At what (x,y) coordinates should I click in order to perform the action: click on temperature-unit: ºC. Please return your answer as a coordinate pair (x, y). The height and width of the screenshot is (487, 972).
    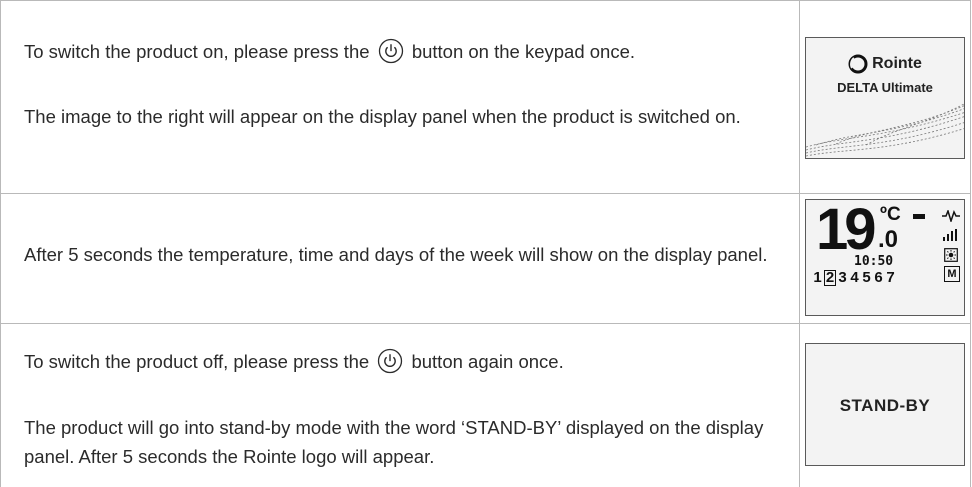
    Looking at the image, I should click on (890, 214).